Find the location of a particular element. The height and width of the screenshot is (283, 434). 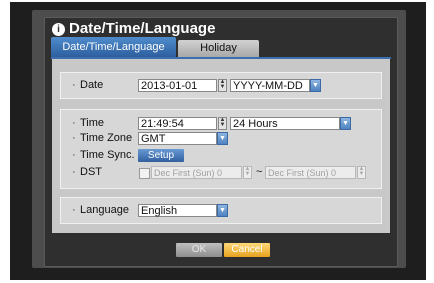

timesync-setup-button: Setup is located at coordinates (161, 155).